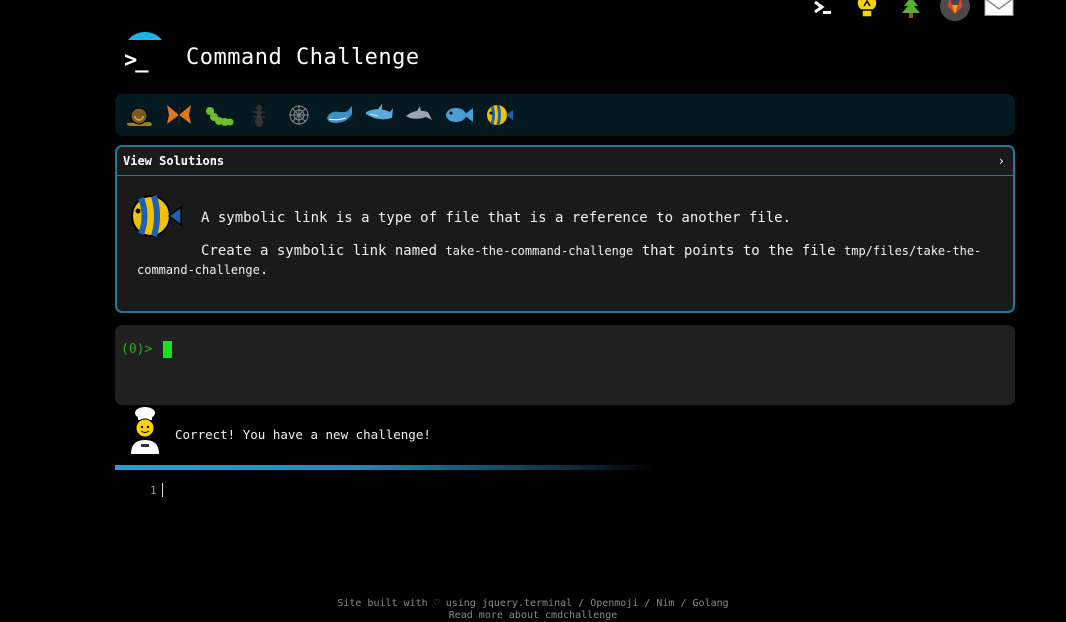 The height and width of the screenshot is (622, 1066). What do you see at coordinates (338, 115) in the screenshot?
I see `whale-icon` at bounding box center [338, 115].